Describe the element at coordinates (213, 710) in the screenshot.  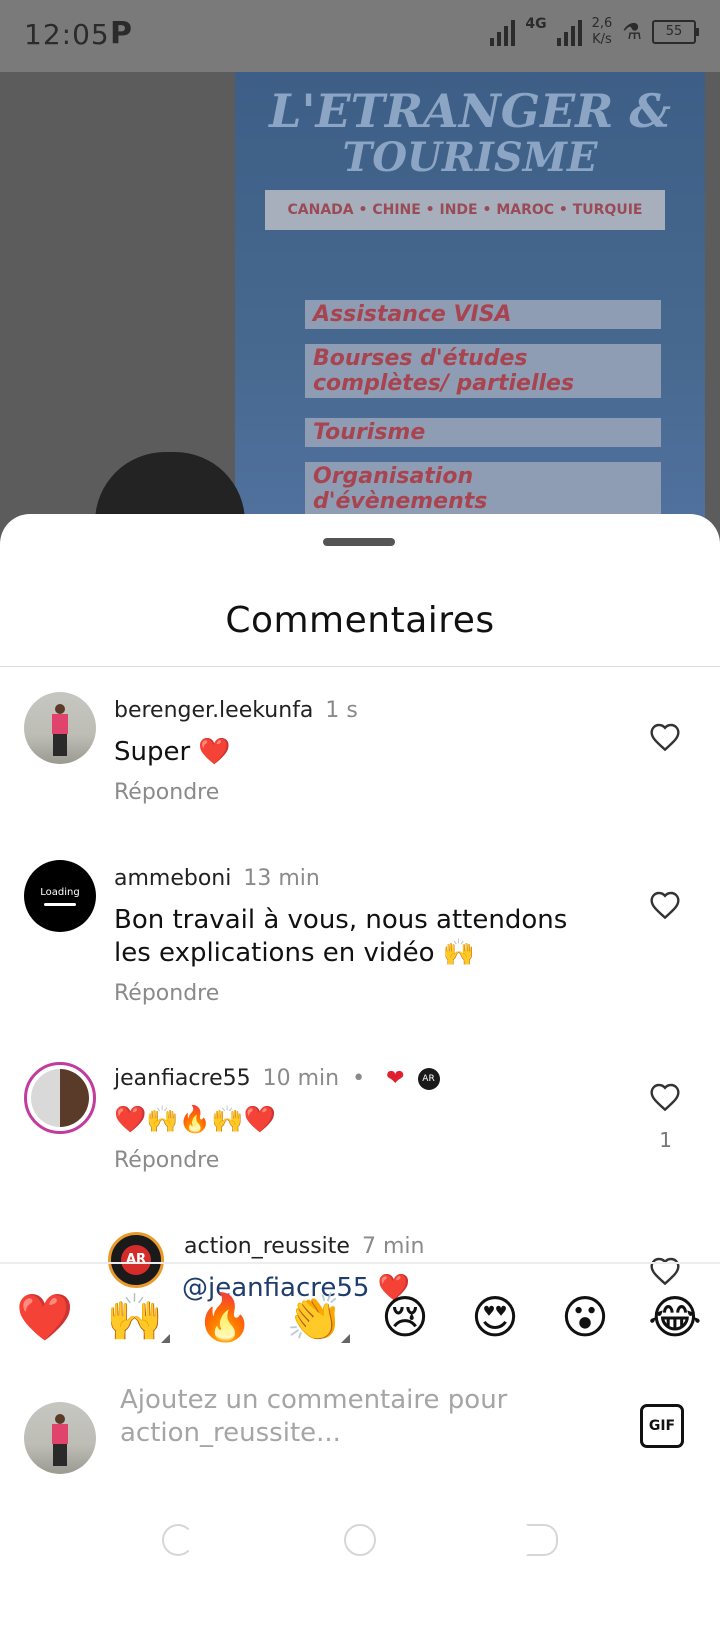
I see `comment-username: berenger.leekunfa` at that location.